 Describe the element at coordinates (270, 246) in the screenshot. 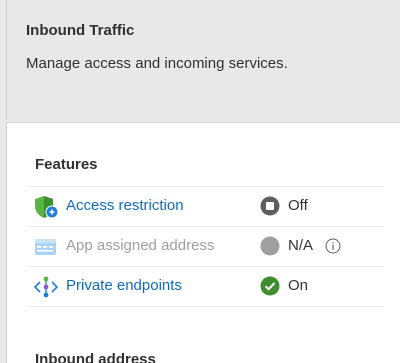

I see `gray-circle-icon` at that location.